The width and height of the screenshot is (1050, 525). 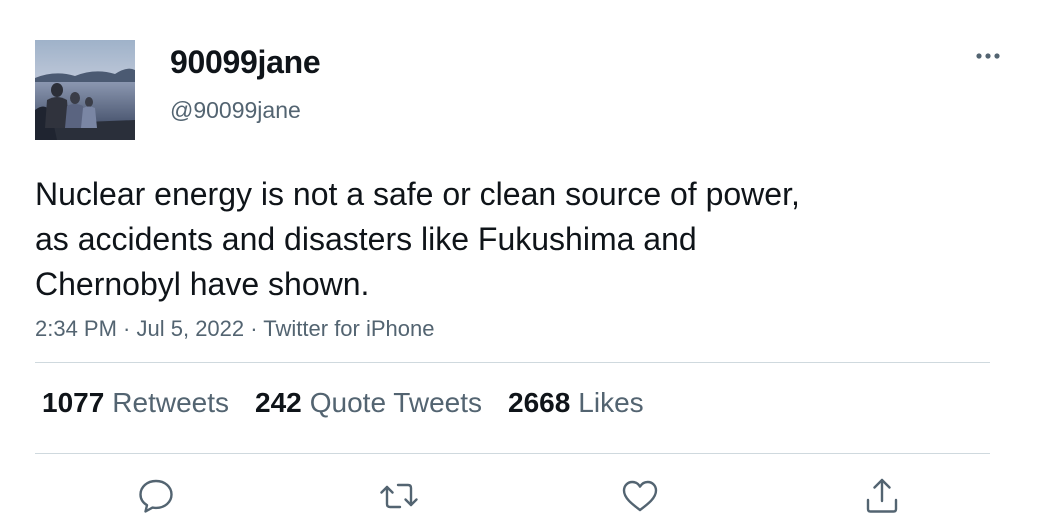 I want to click on more-horizontal-icon, so click(x=988, y=56).